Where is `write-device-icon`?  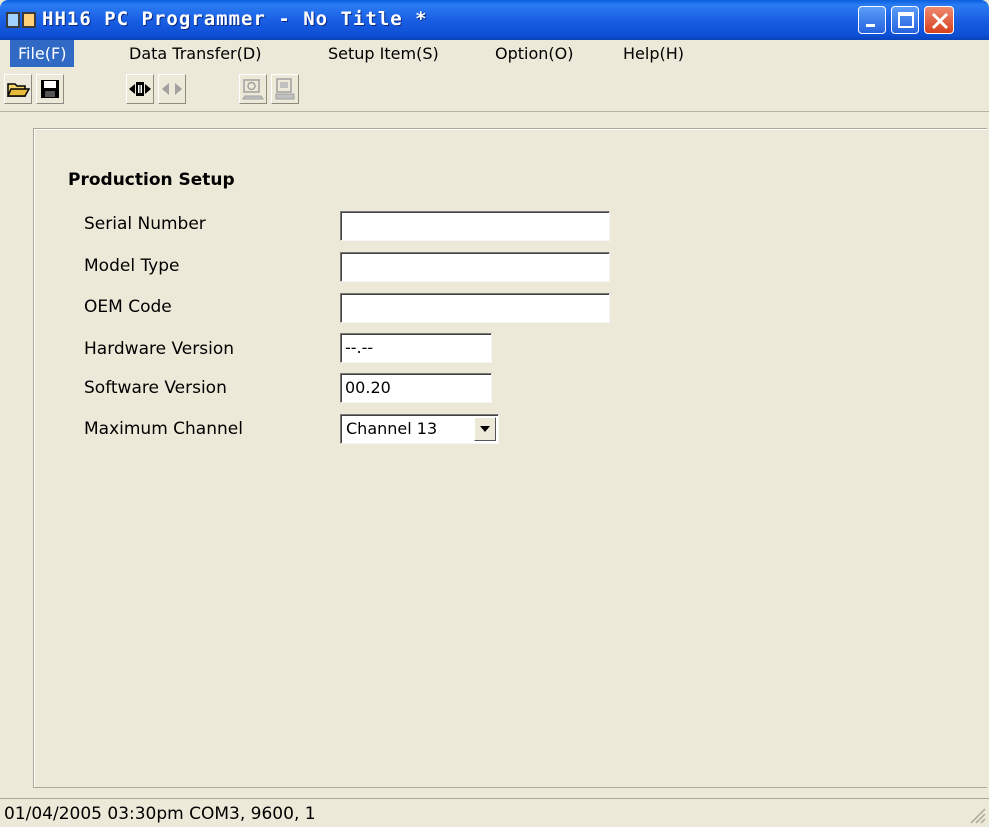
write-device-icon is located at coordinates (285, 89).